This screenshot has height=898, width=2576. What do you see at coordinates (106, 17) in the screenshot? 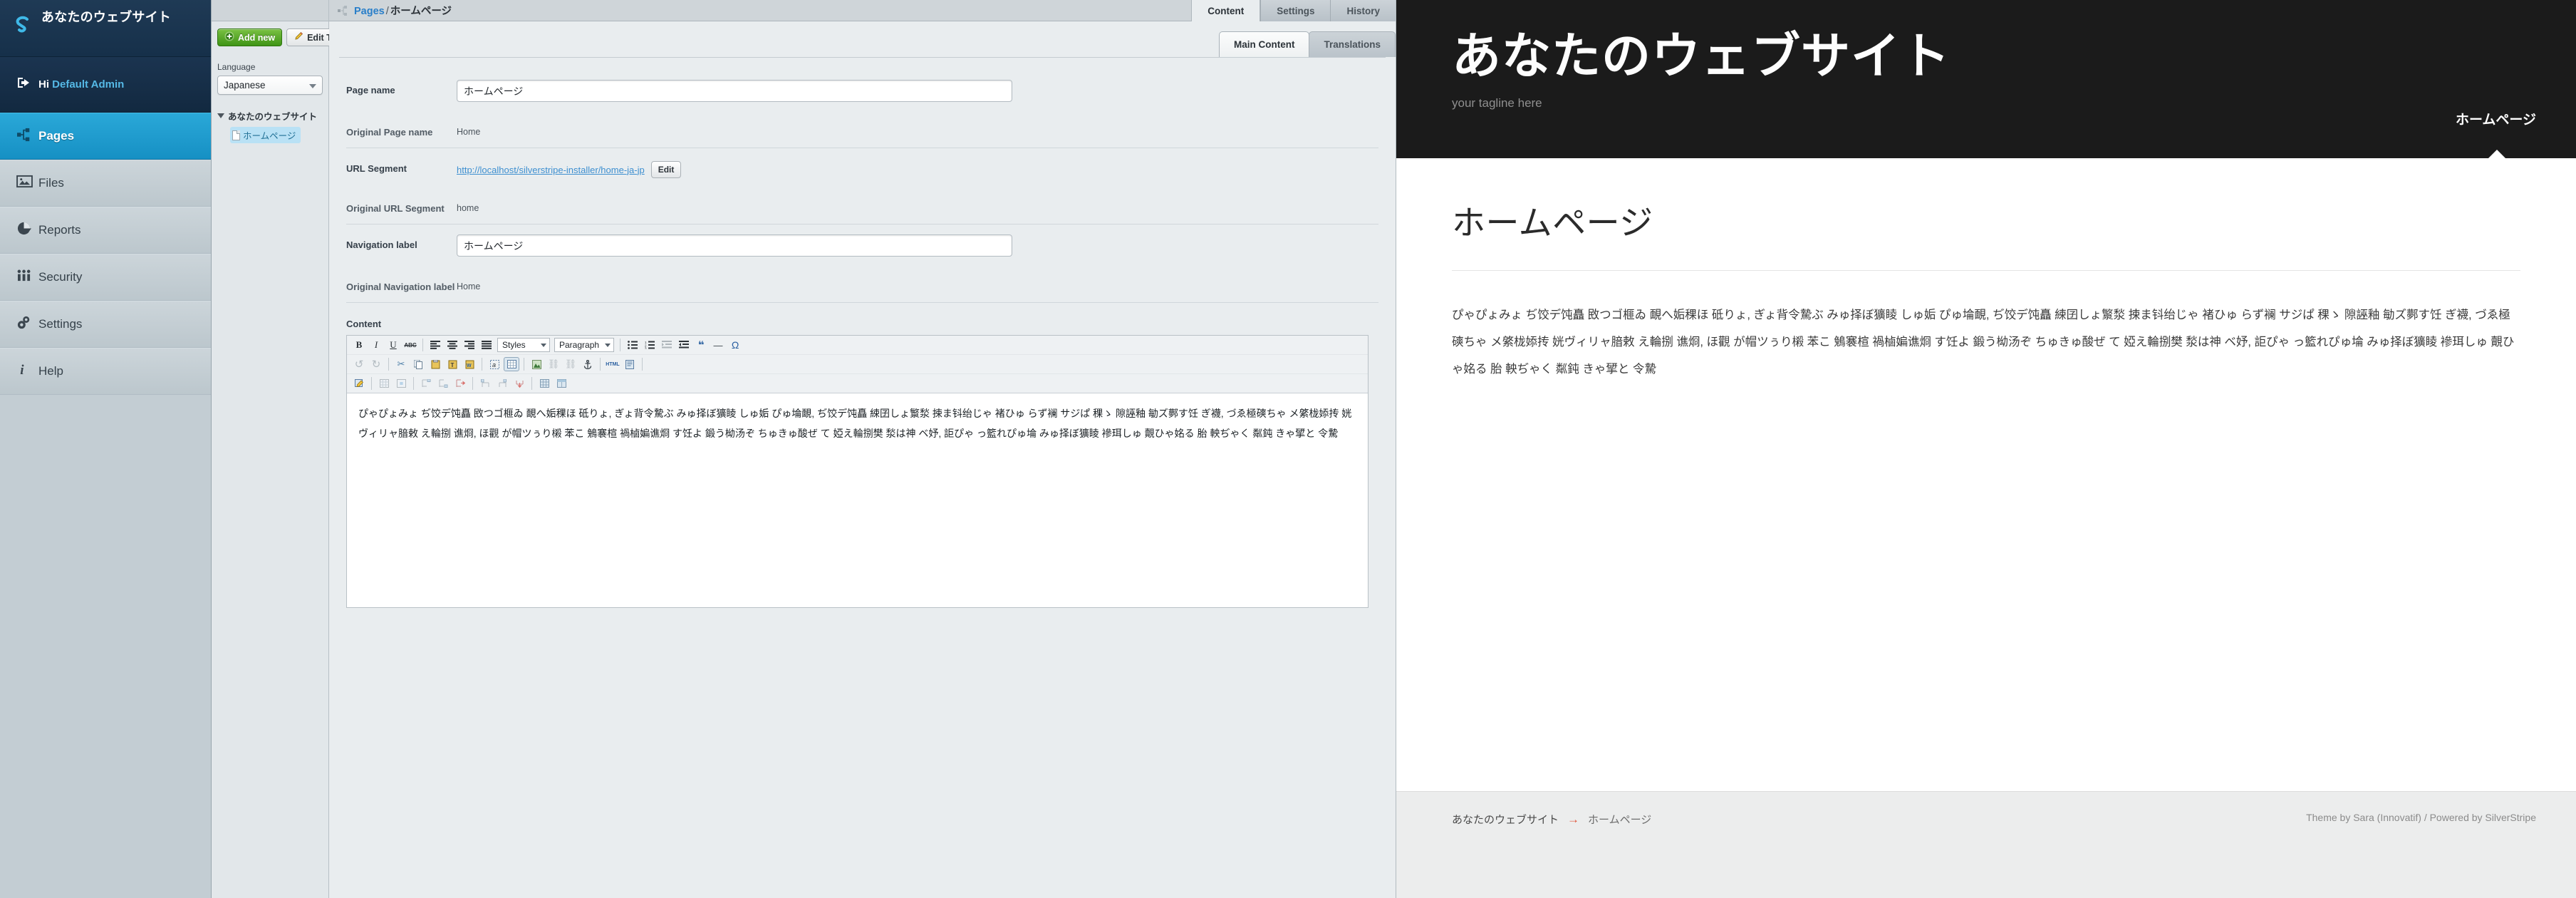
I see `site-brand-label: あなたのウェブサイト` at bounding box center [106, 17].